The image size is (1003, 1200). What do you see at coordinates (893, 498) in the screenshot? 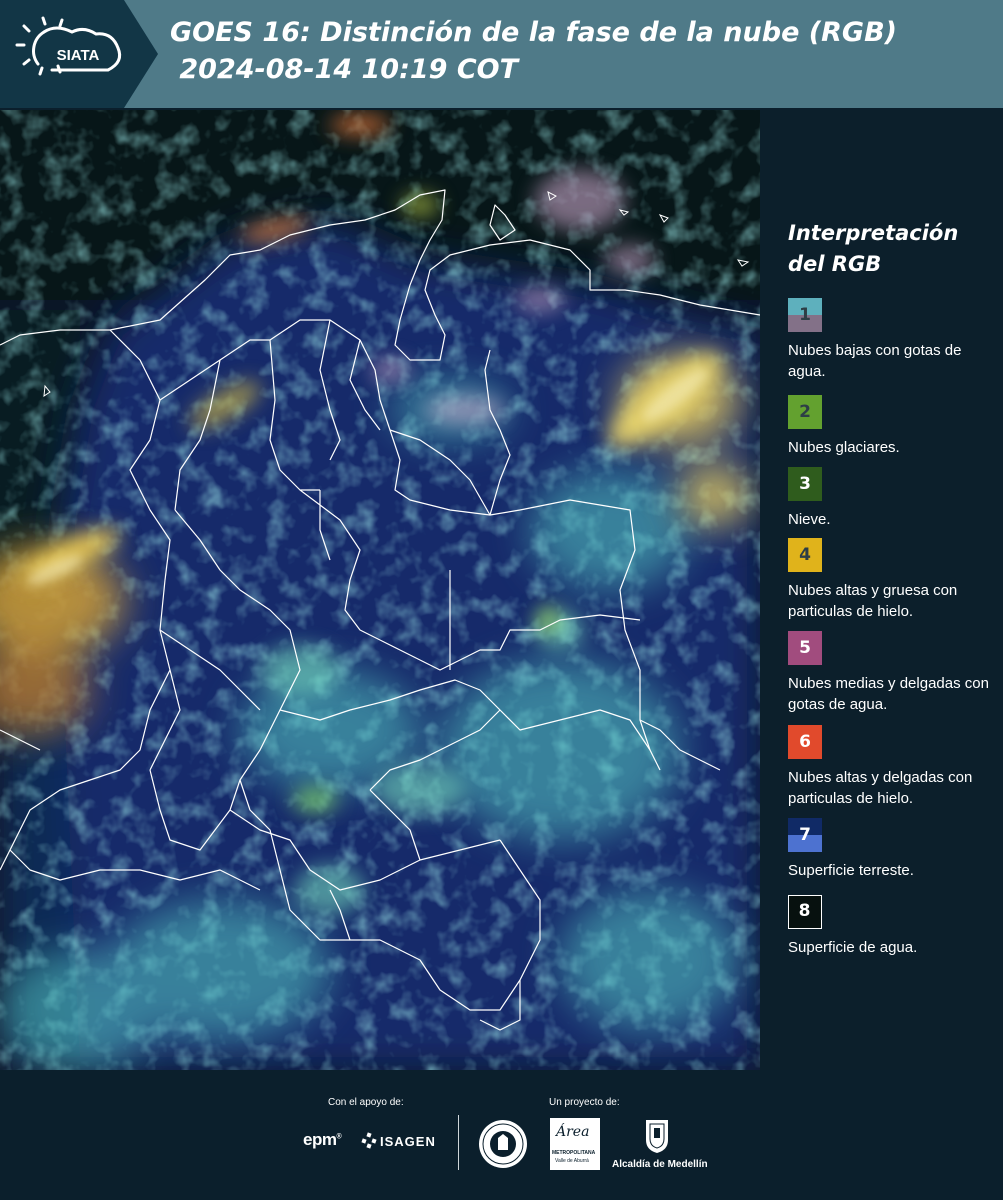
I see `legend-item-3: 3 Nieve.` at bounding box center [893, 498].